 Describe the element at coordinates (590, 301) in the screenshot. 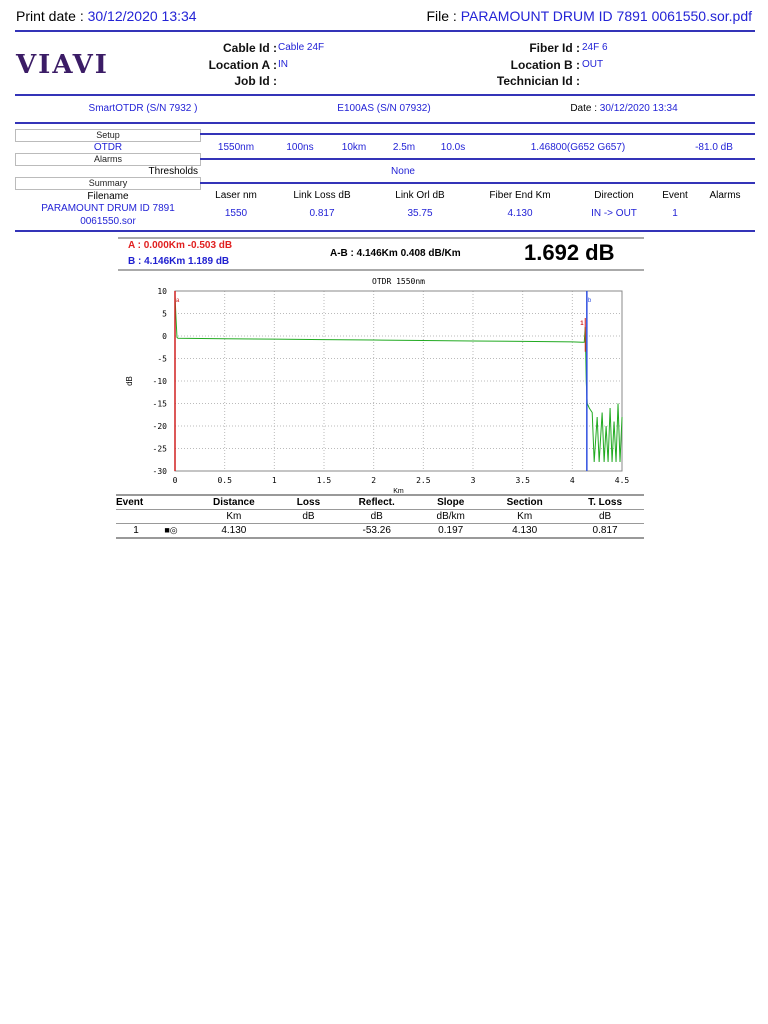

I see `cursor-b-label: b` at that location.